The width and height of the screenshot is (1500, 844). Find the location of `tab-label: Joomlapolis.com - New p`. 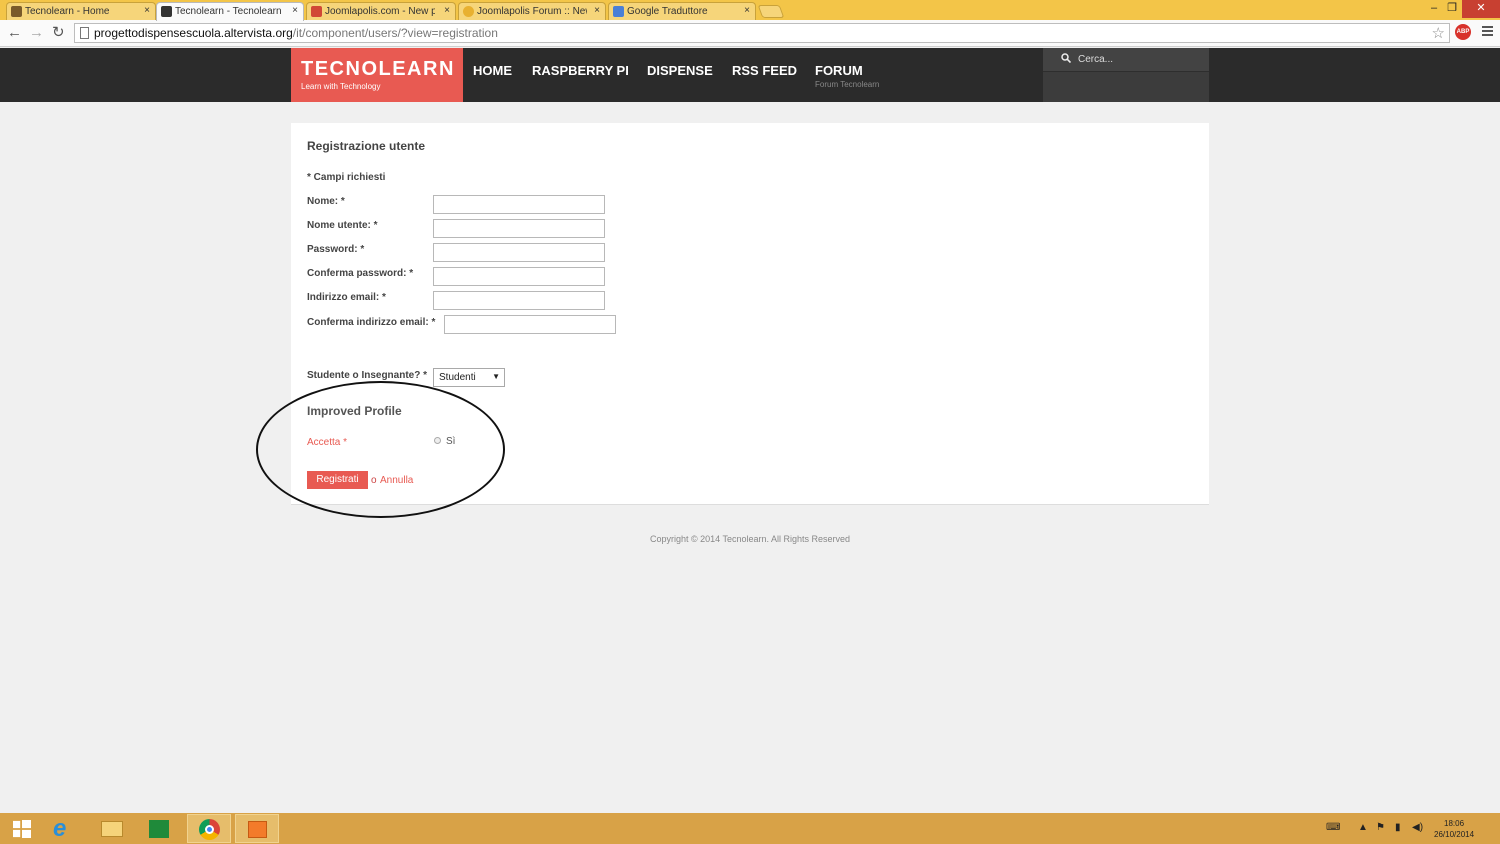

tab-label: Joomlapolis.com - New p is located at coordinates (380, 11).